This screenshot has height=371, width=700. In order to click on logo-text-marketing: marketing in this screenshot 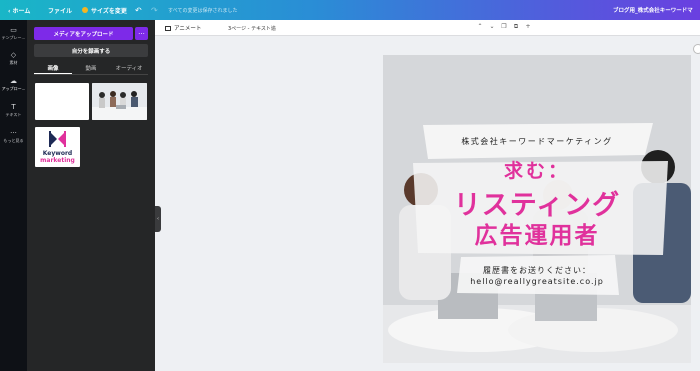, I will do `click(57, 160)`.